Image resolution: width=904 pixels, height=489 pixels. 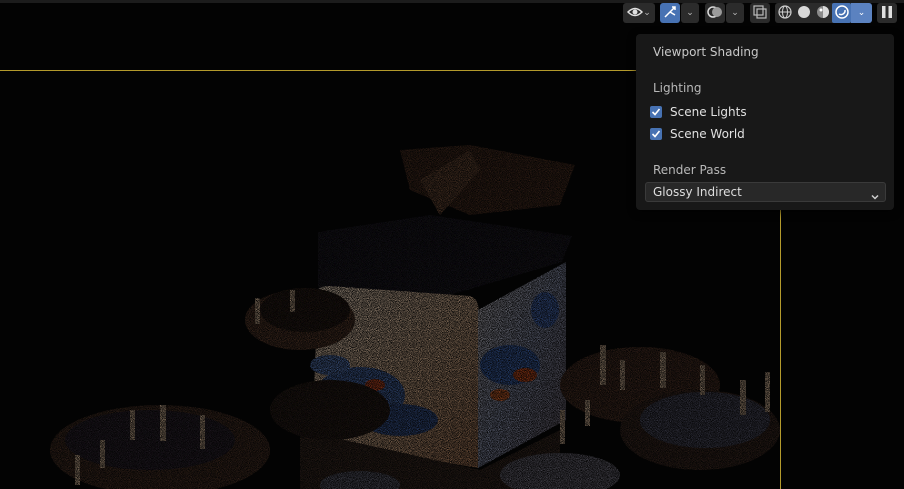 I want to click on render-pass-select: Glossy Indirect, so click(x=765, y=192).